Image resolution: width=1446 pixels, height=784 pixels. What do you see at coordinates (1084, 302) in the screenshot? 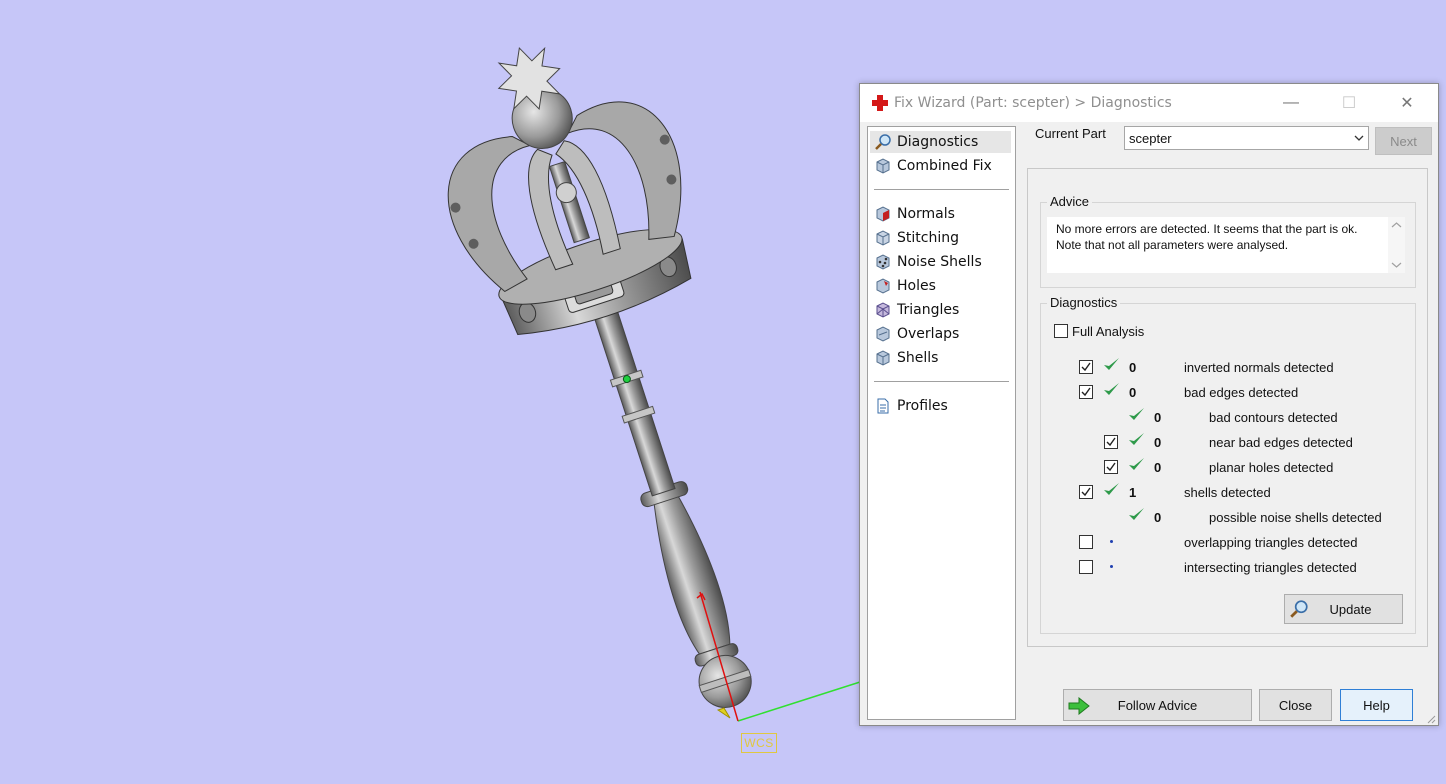
I see `diagnostics-title: Diagnostics` at bounding box center [1084, 302].